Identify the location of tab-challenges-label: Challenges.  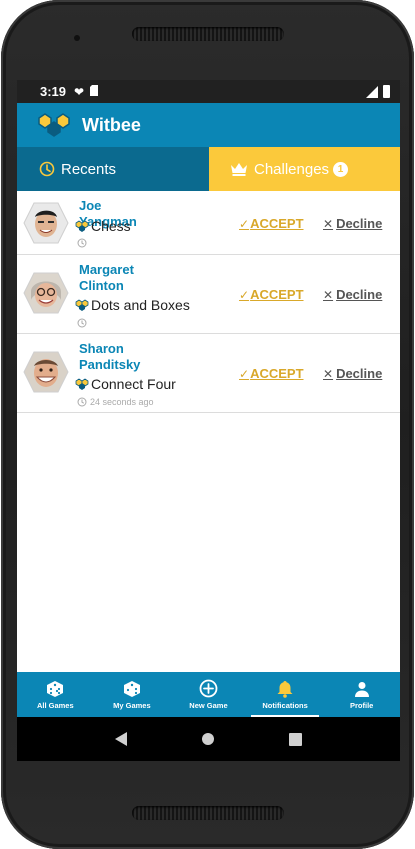
(292, 169).